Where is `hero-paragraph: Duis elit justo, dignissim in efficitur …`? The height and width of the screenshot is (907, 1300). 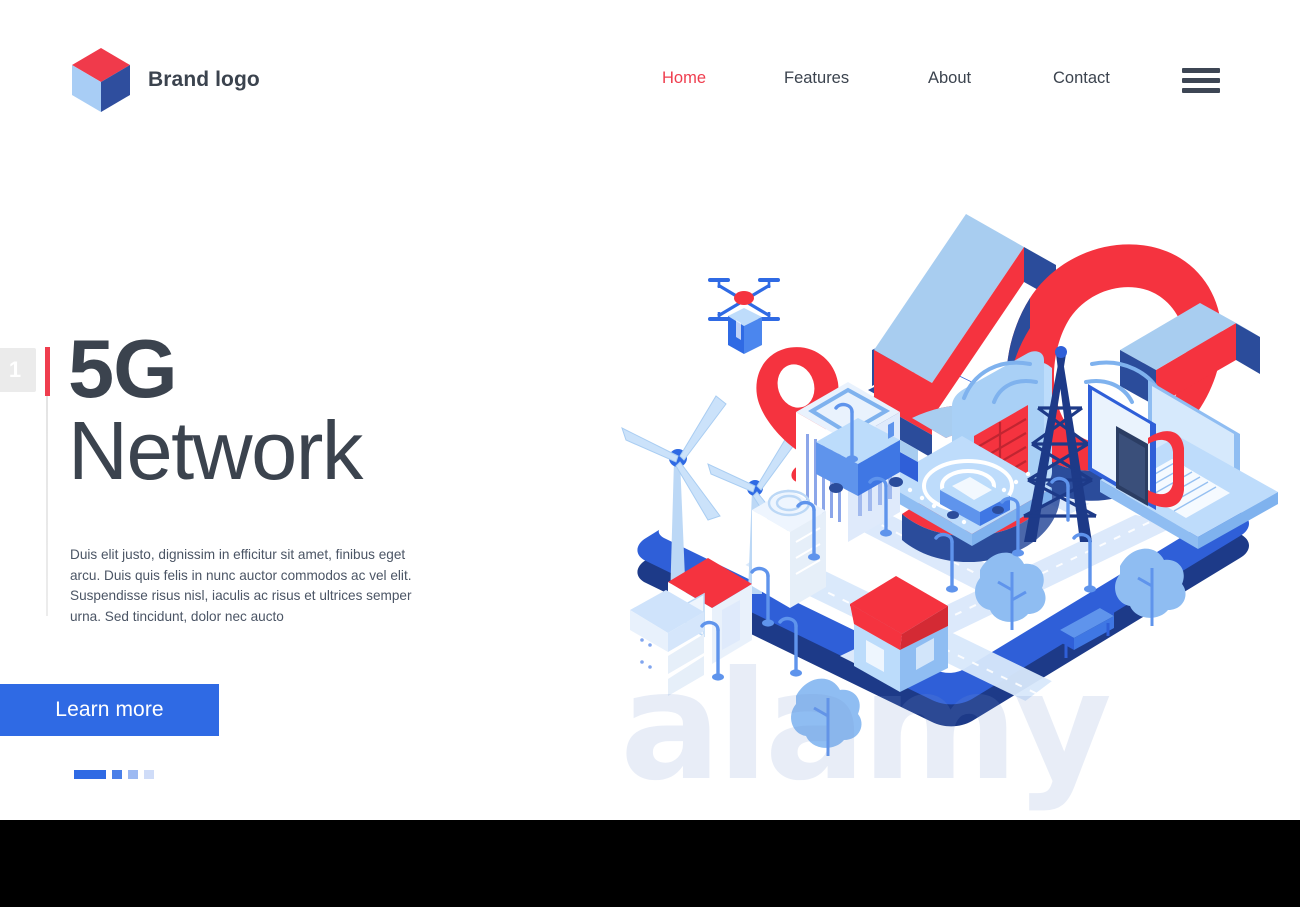
hero-paragraph: Duis elit justo, dignissim in efficitur … is located at coordinates (241, 585).